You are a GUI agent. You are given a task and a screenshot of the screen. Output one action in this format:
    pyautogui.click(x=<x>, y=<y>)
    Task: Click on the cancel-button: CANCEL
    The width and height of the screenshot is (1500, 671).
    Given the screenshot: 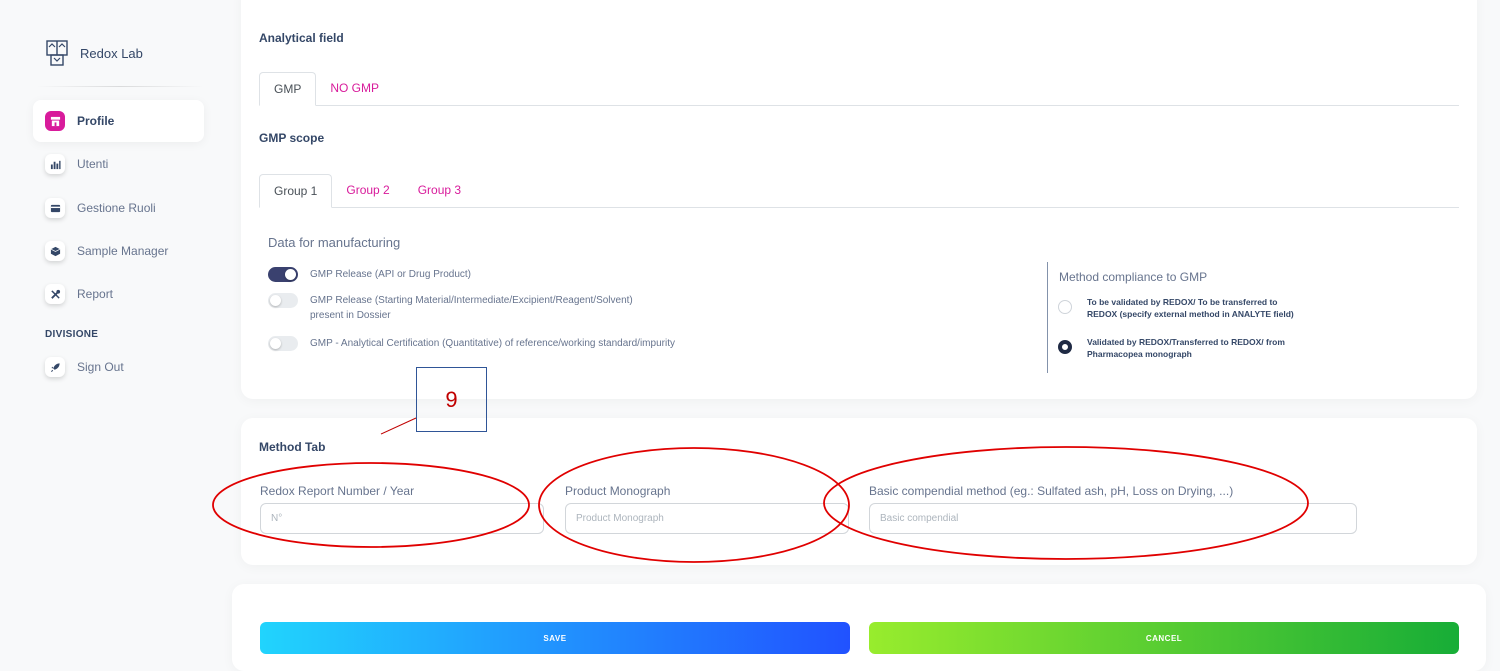 What is the action you would take?
    pyautogui.click(x=1164, y=638)
    